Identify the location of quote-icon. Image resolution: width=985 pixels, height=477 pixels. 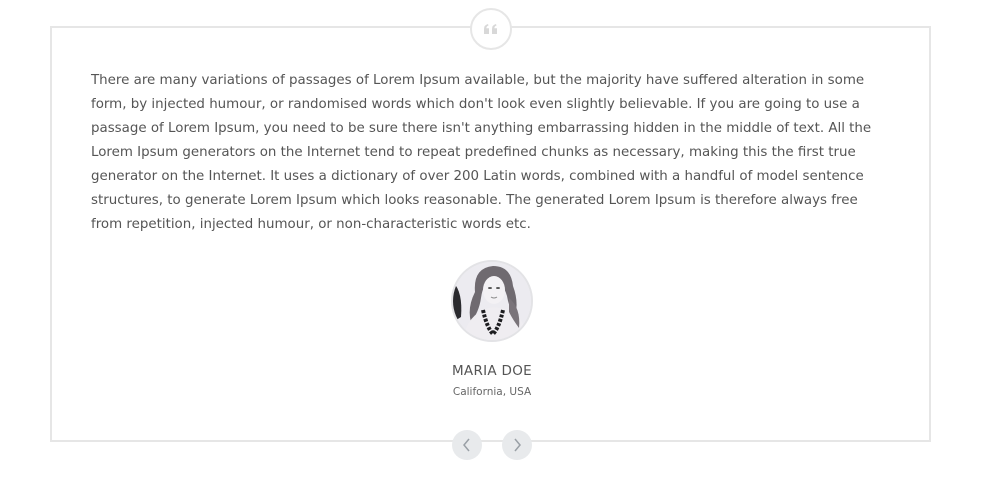
(491, 29).